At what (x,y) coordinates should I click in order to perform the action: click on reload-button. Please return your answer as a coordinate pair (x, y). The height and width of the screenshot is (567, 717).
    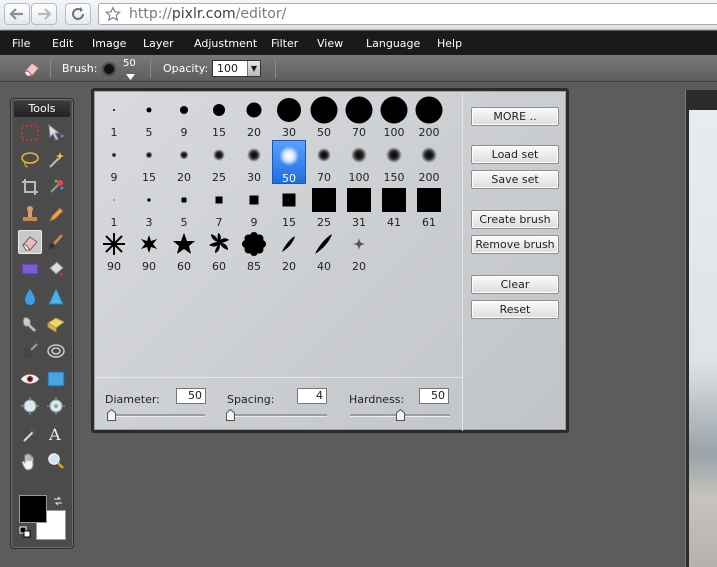
    Looking at the image, I should click on (78, 14).